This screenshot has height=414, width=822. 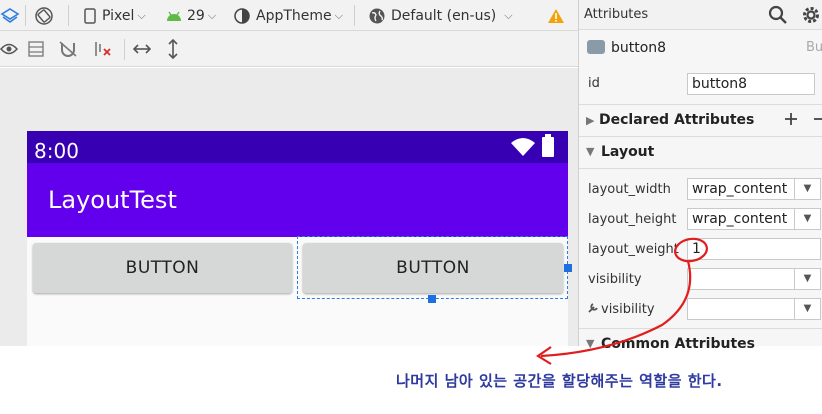 What do you see at coordinates (559, 381) in the screenshot?
I see `annotation-note: 나머지 남아 있는 공간을 할당해주는 역할을 한다.` at bounding box center [559, 381].